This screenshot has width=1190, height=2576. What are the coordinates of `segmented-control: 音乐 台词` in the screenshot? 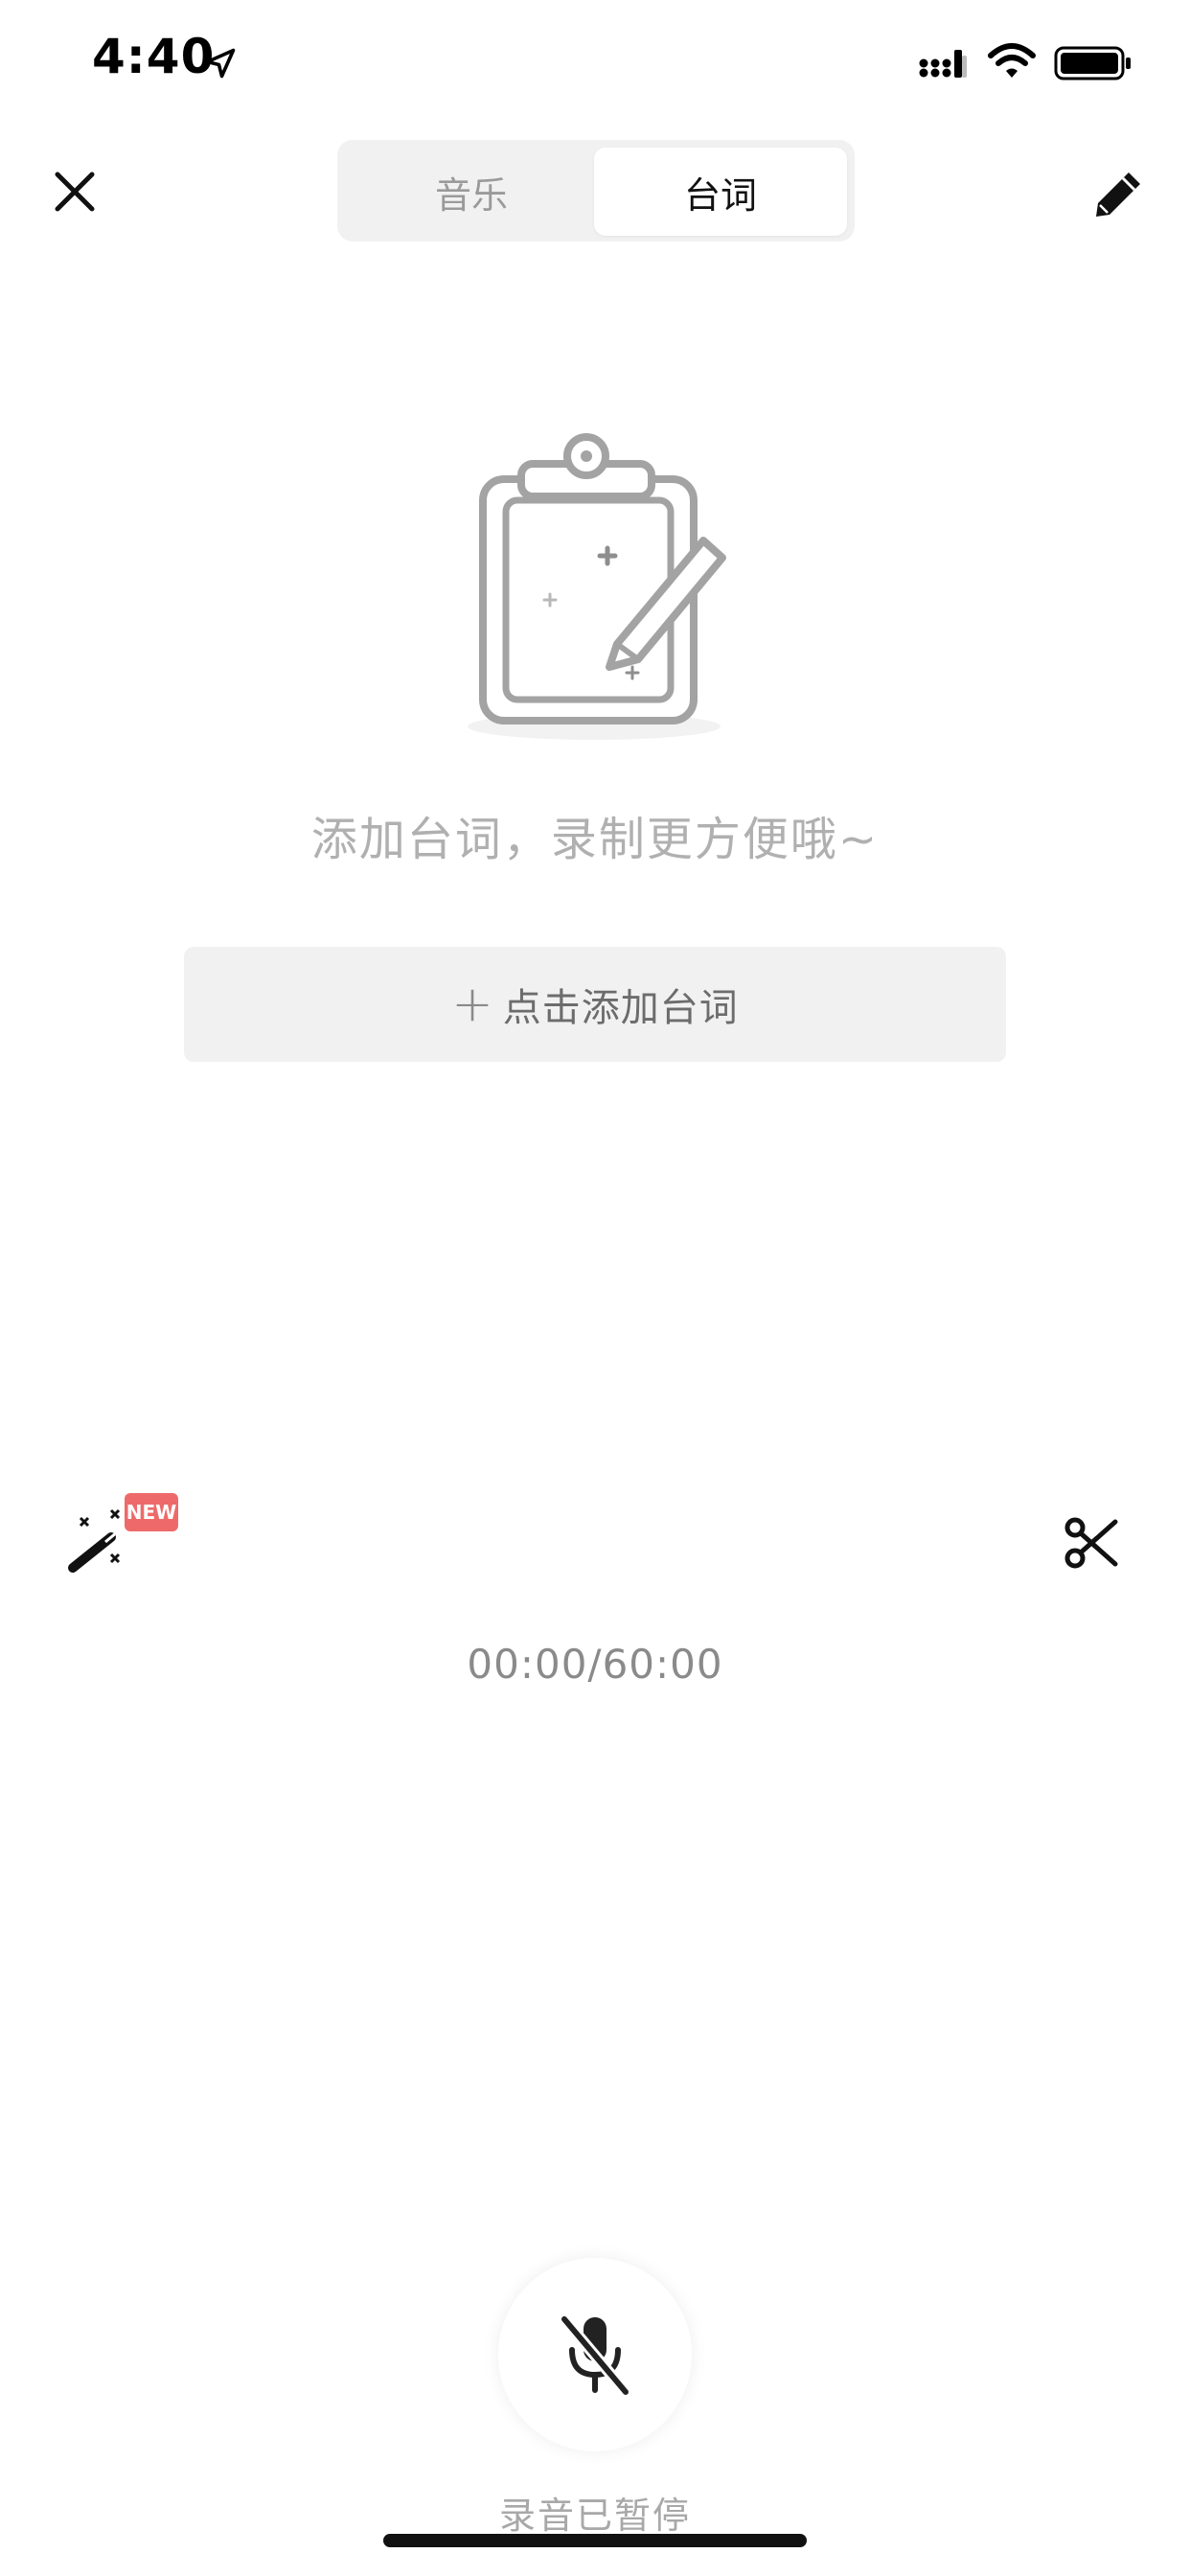 It's located at (596, 191).